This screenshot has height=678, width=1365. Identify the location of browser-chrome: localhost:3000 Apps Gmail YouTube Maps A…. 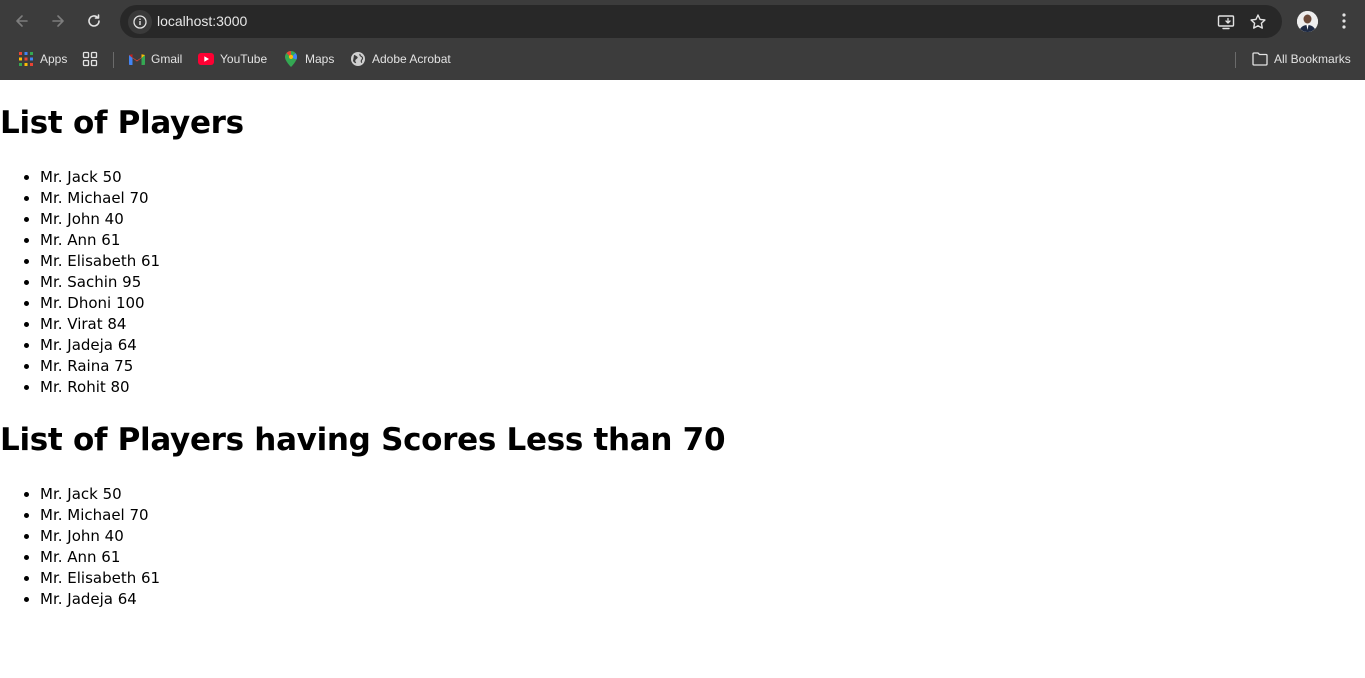
(682, 40).